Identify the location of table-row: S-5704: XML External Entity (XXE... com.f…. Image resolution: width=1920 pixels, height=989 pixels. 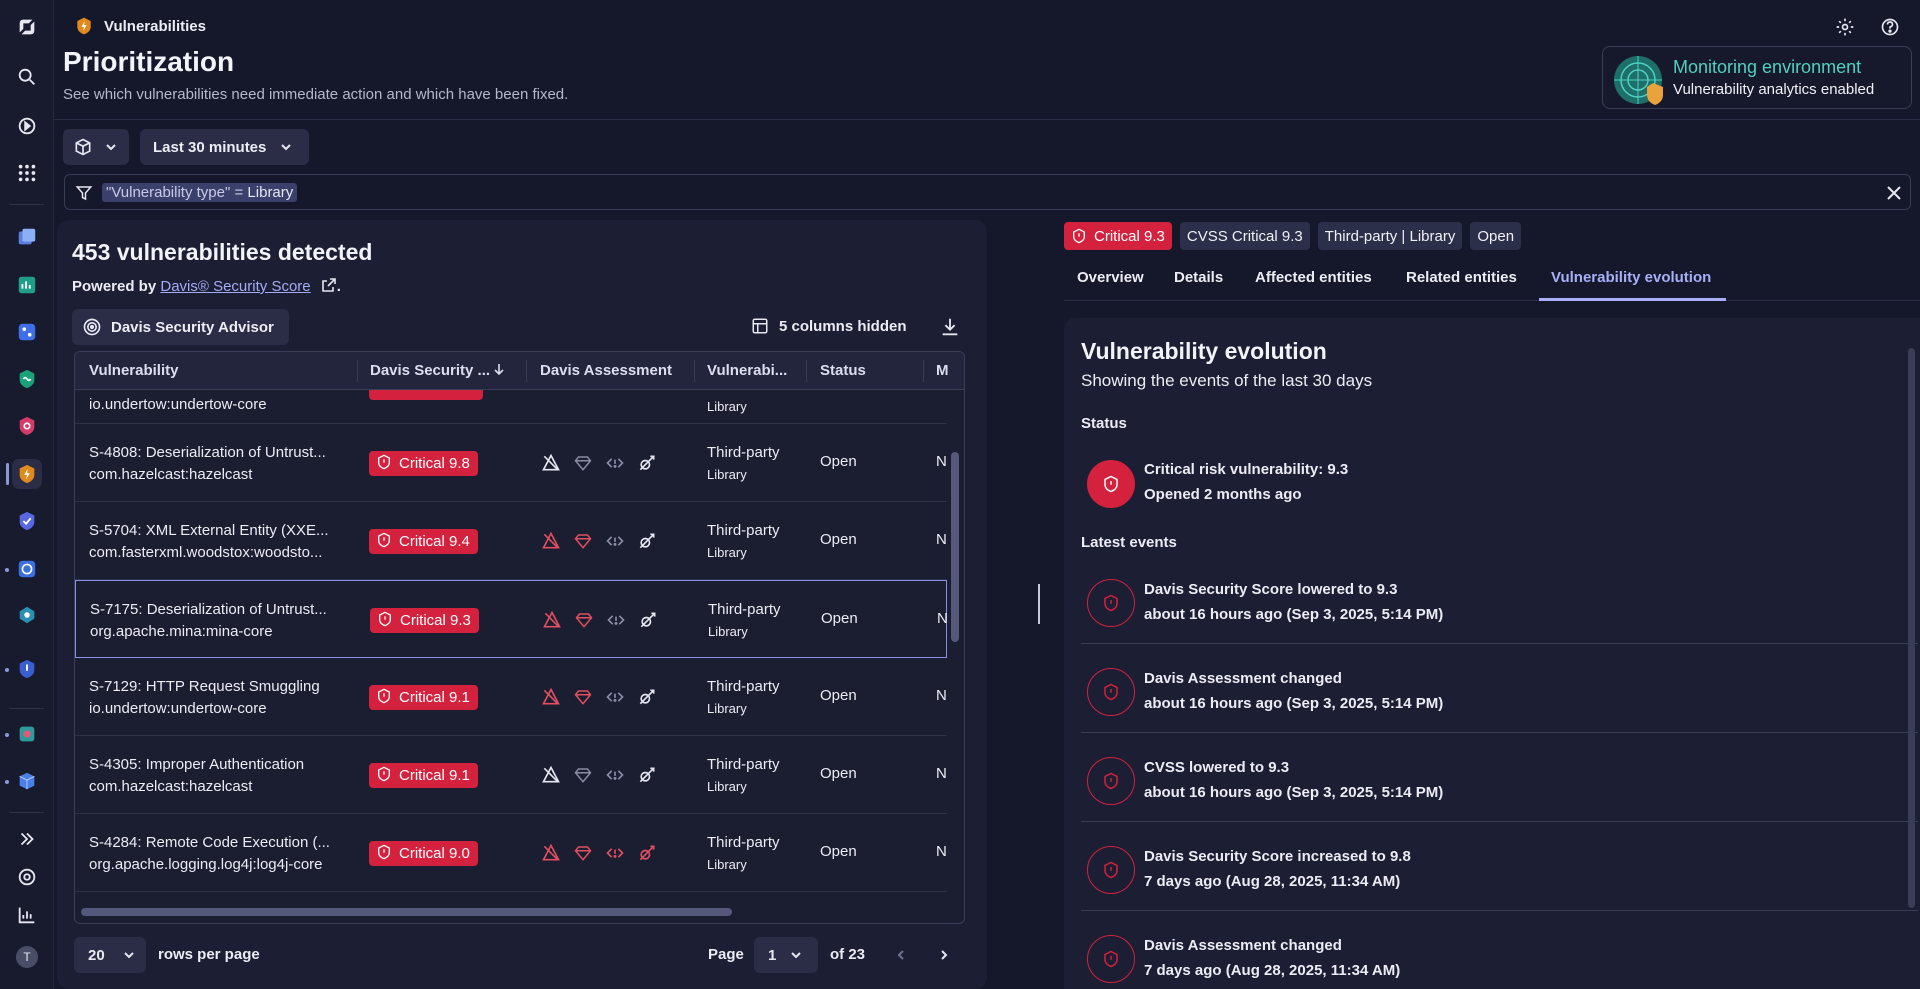
(511, 541).